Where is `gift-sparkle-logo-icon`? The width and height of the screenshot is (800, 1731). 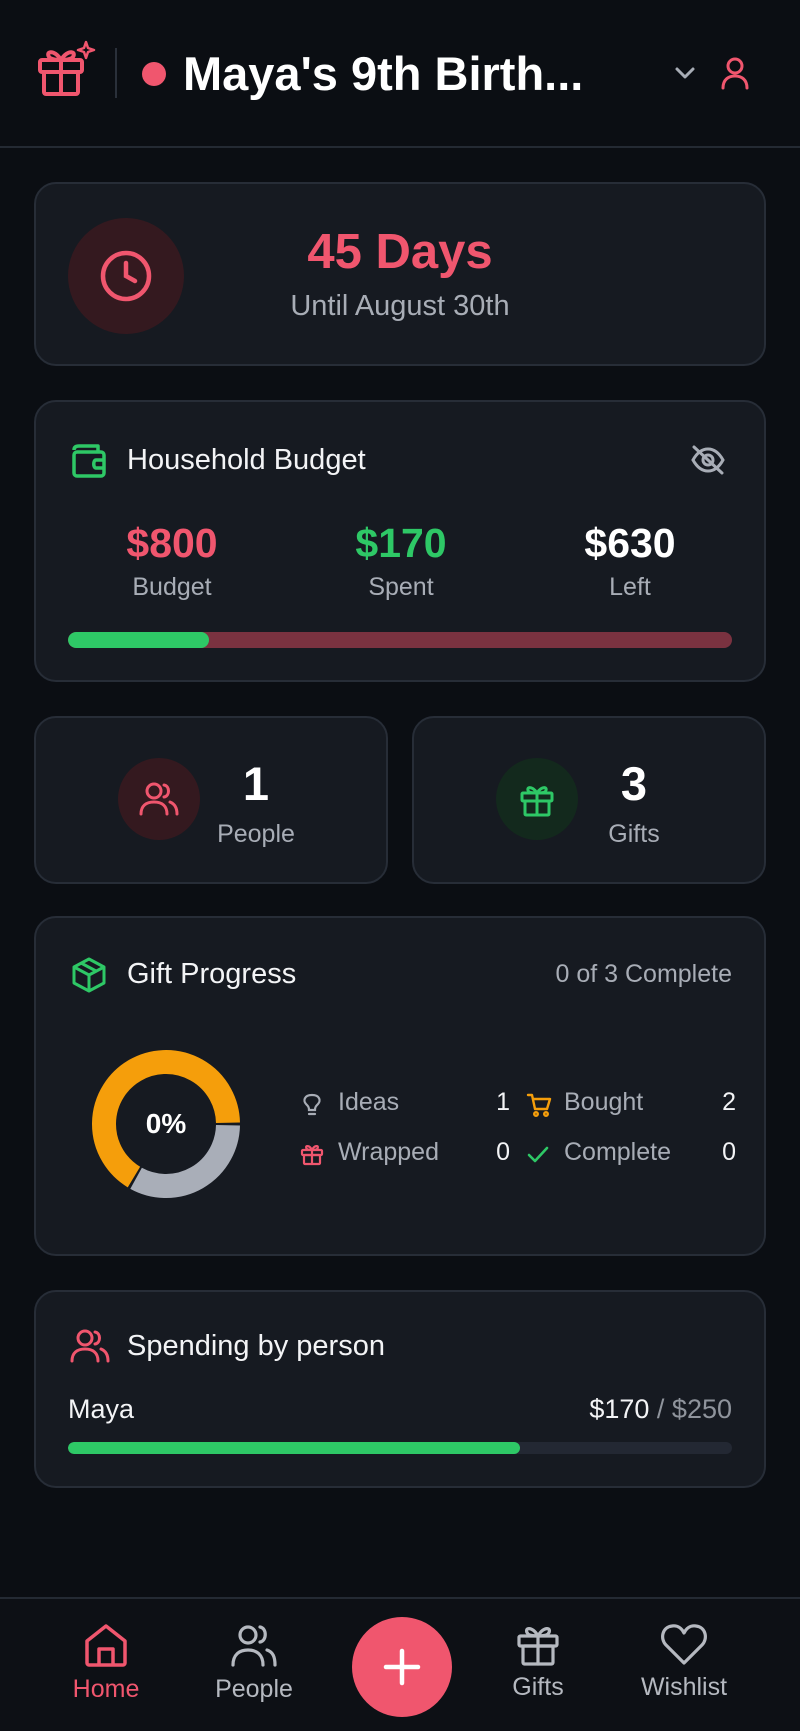 gift-sparkle-logo-icon is located at coordinates (67, 69).